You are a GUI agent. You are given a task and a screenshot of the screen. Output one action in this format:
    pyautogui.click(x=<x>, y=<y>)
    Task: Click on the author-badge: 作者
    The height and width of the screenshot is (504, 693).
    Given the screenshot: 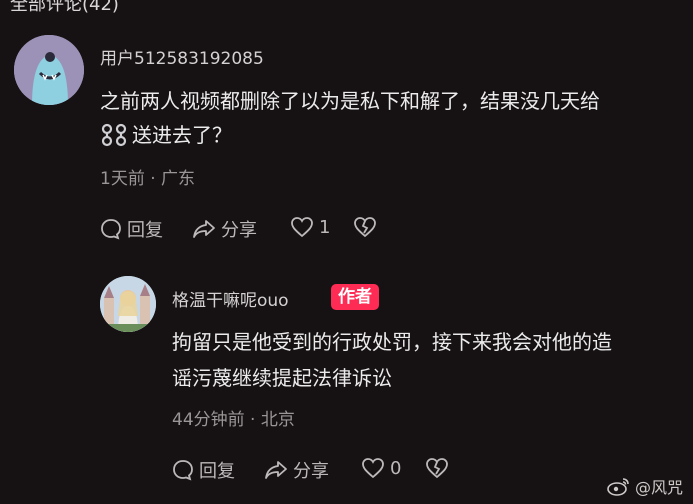 What is the action you would take?
    pyautogui.click(x=355, y=297)
    